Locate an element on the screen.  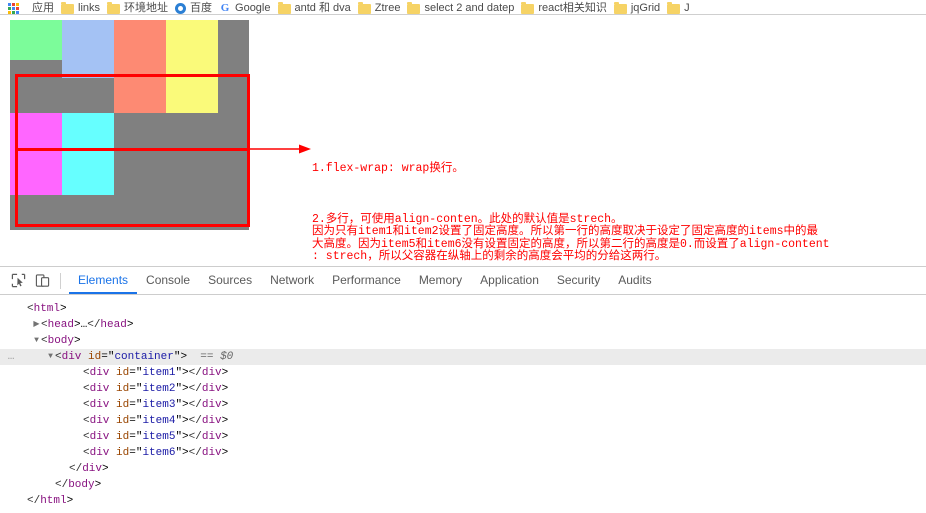
dom-tree-row: <div id="item4"></div> is located at coordinates (463, 421).